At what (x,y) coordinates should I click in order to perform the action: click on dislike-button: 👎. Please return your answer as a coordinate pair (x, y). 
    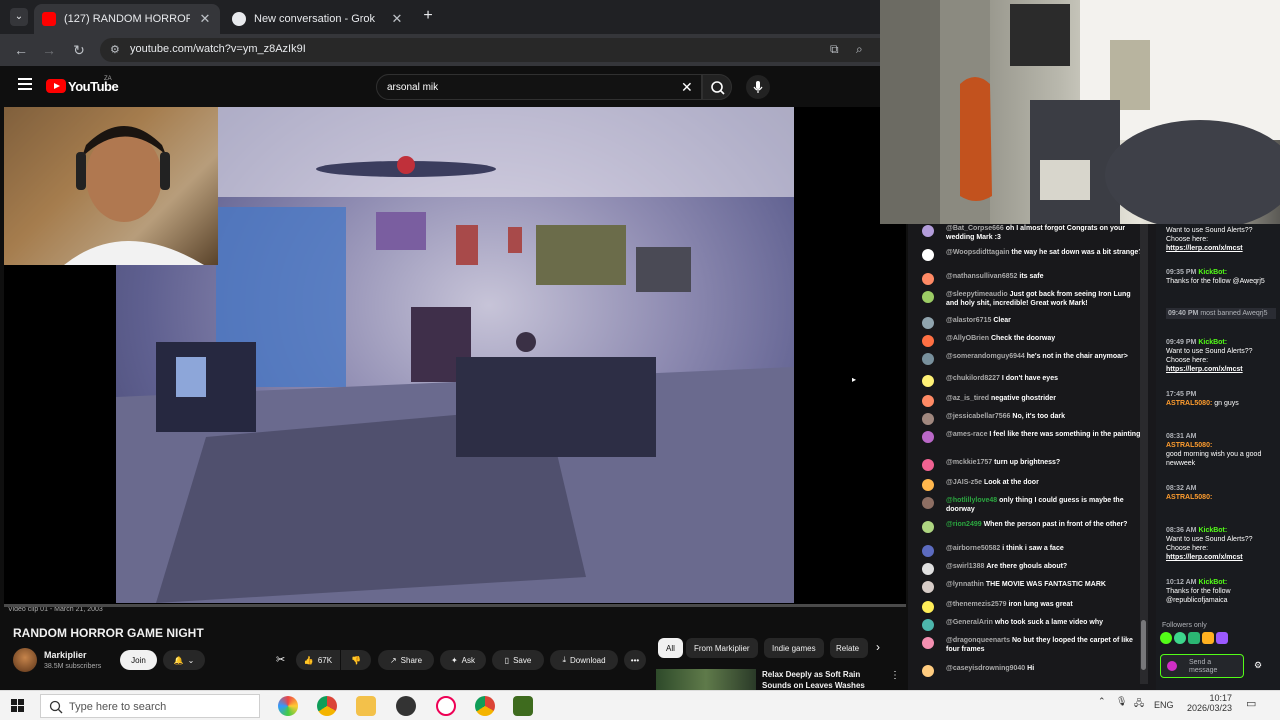
    Looking at the image, I should click on (356, 660).